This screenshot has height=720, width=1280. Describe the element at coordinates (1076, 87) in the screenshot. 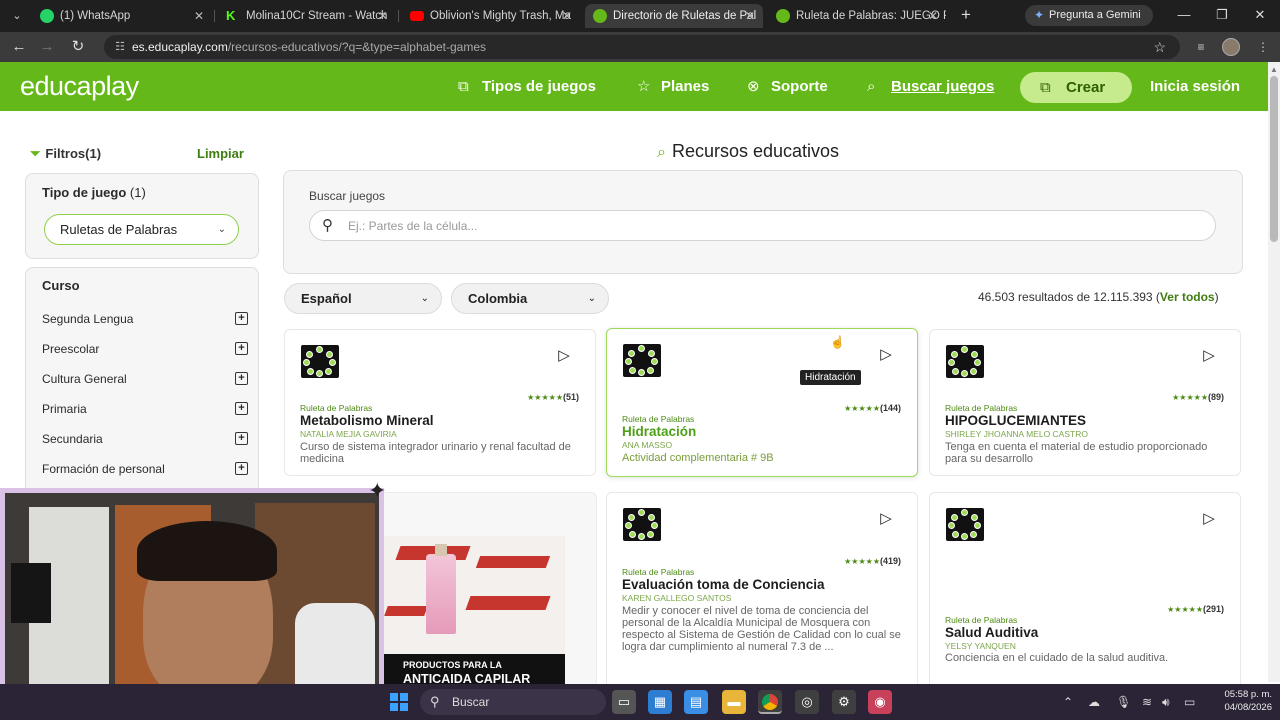

I see `create-button: ⧉ Crear` at that location.